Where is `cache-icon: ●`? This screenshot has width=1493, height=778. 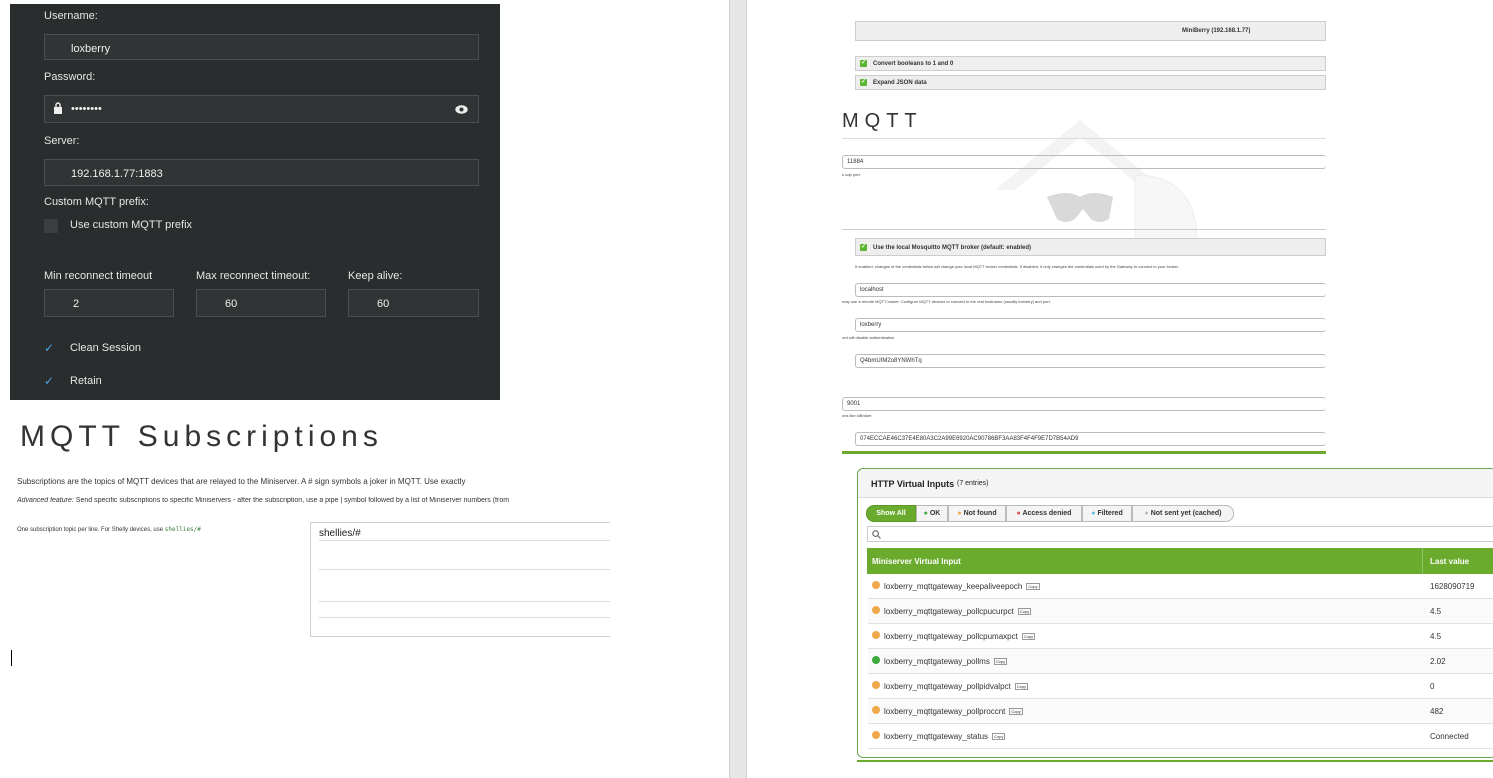
cache-icon: ● is located at coordinates (1146, 513).